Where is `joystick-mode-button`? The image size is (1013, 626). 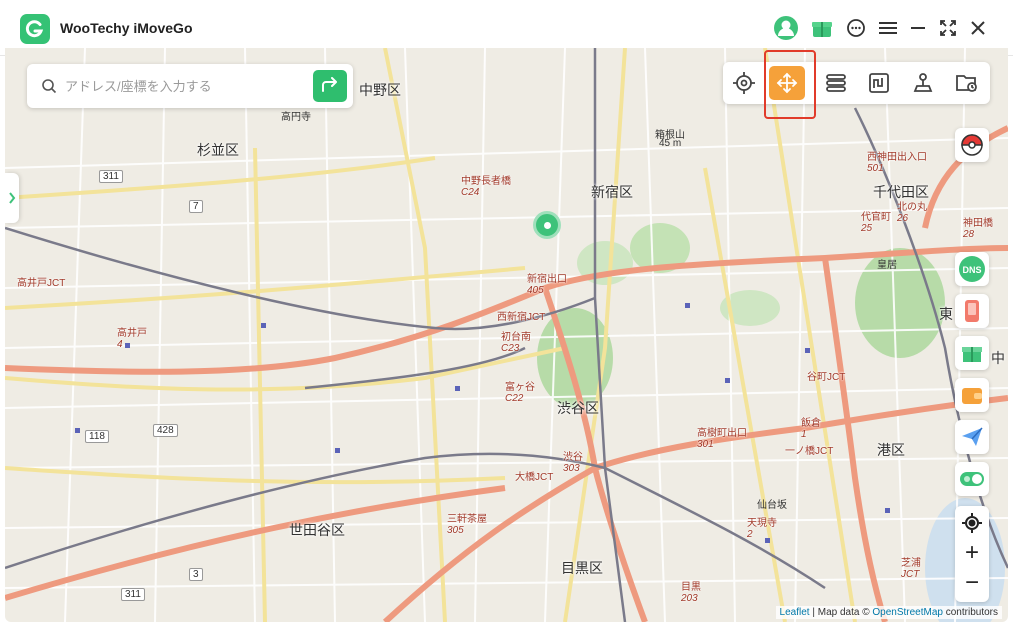 joystick-mode-button is located at coordinates (787, 83).